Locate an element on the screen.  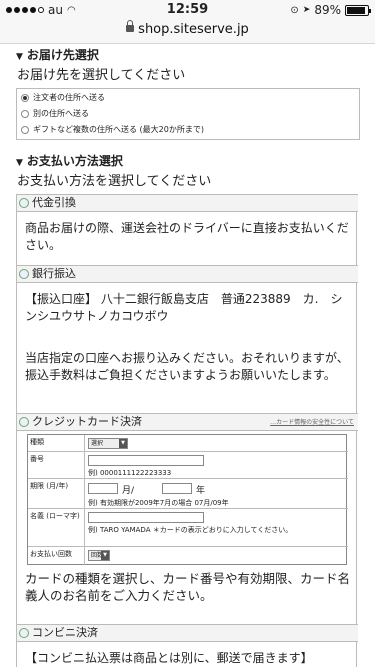
installments-select: 回数 ▼ is located at coordinates (99, 555).